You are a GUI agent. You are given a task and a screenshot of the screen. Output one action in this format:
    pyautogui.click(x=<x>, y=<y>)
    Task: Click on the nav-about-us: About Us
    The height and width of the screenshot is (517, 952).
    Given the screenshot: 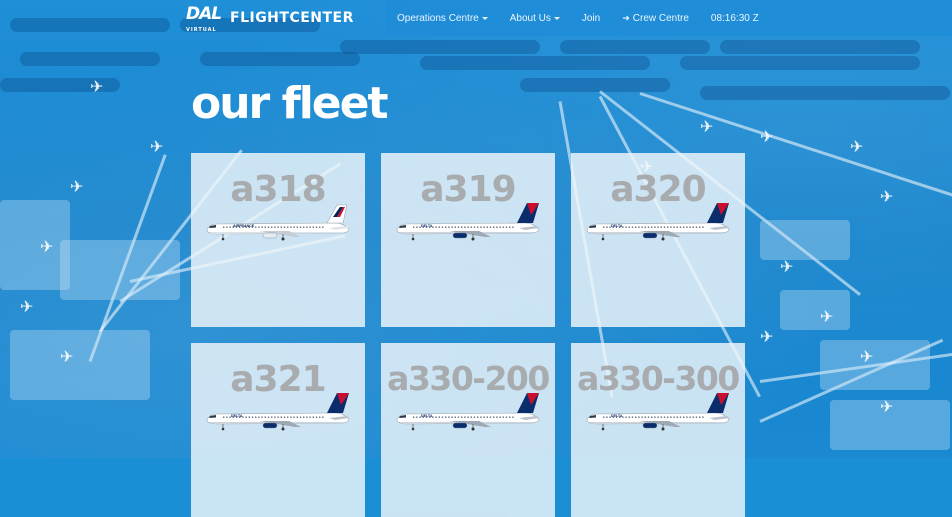 What is the action you would take?
    pyautogui.click(x=535, y=18)
    